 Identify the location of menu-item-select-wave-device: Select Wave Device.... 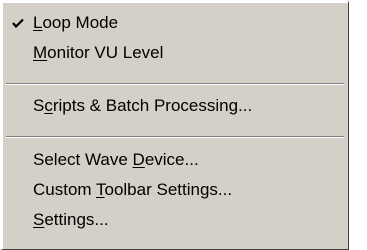
(175, 160).